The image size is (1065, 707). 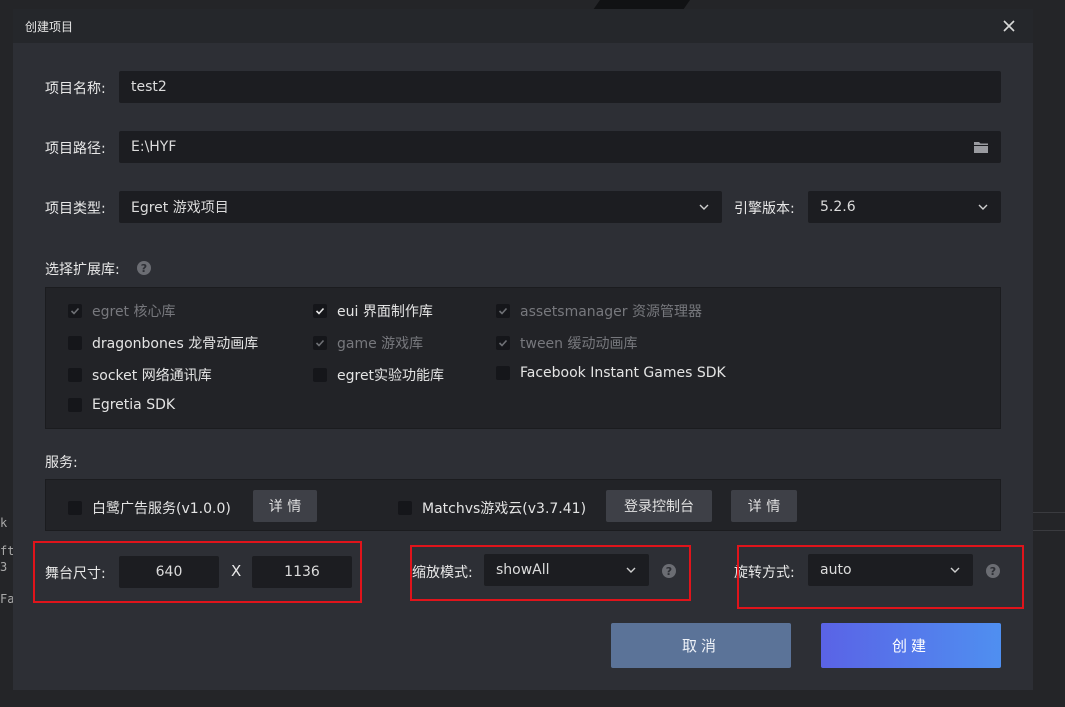 I want to click on dialog-title: 创建项目, so click(x=49, y=27).